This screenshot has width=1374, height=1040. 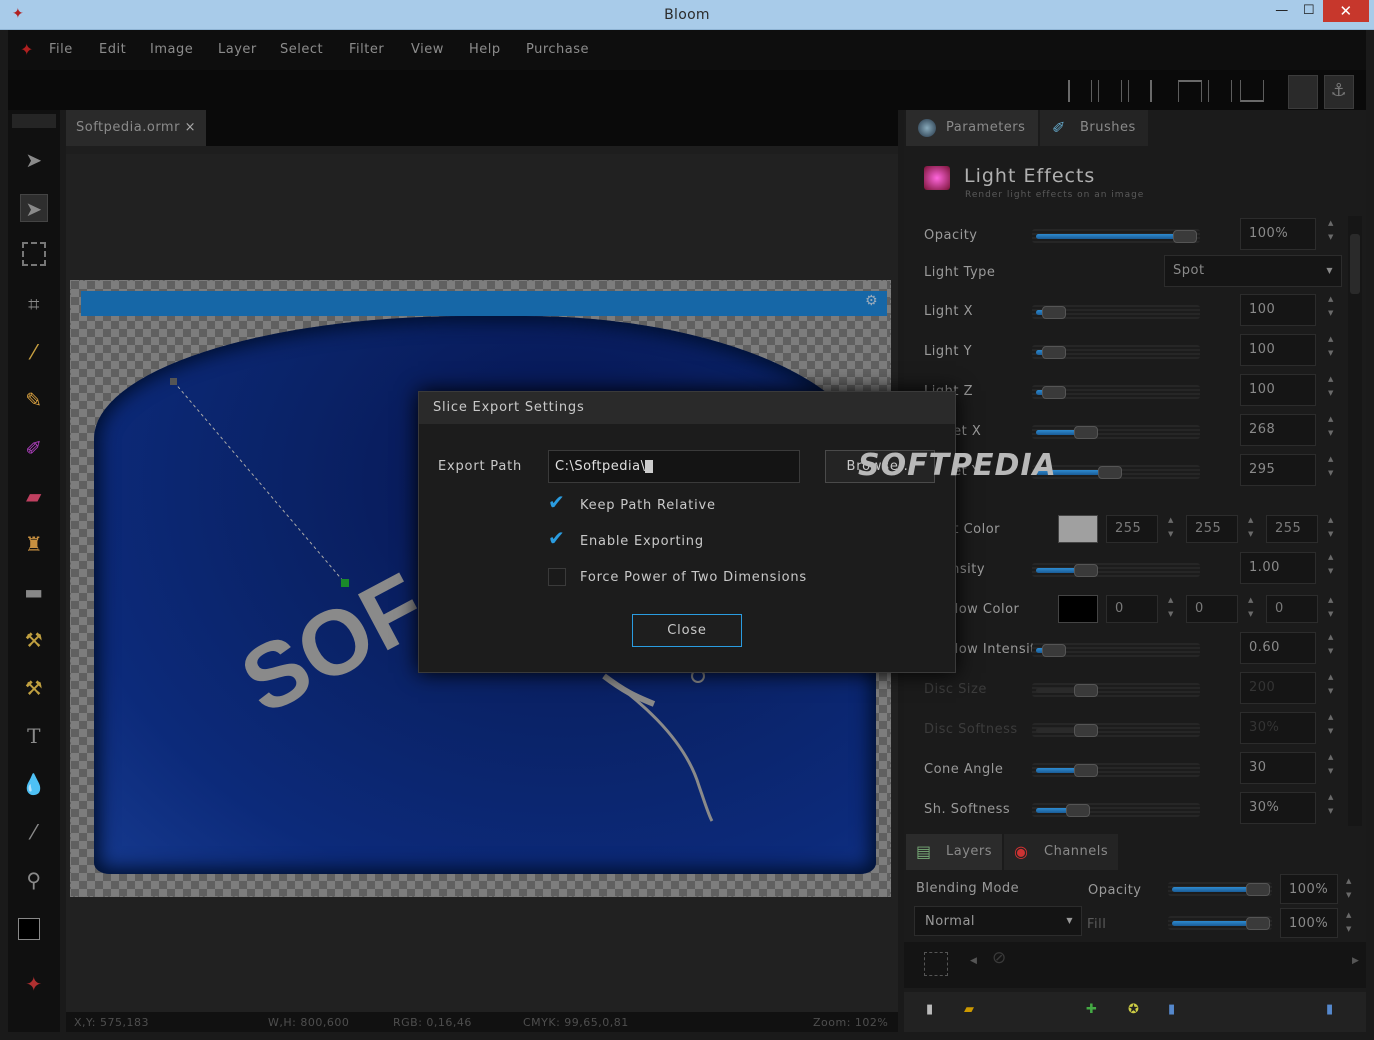 I want to click on pointer-tool-icon: ➤, so click(x=34, y=160).